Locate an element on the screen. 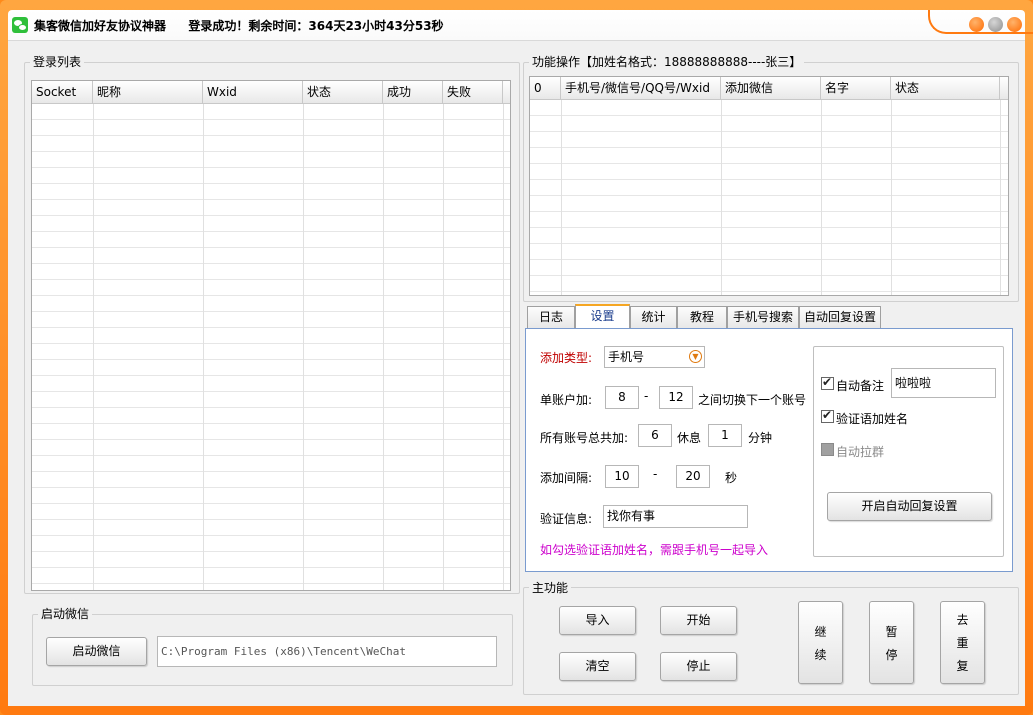  column-header-nickname: 昵称 is located at coordinates (148, 92).